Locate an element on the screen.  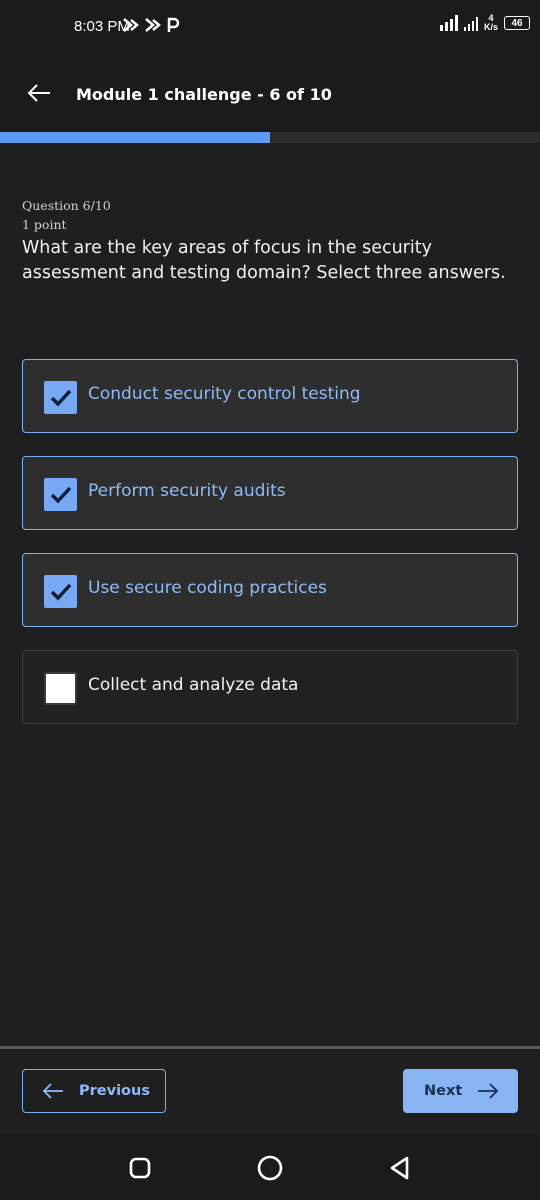
answer-option-label: Collect and analyze data is located at coordinates (193, 685).